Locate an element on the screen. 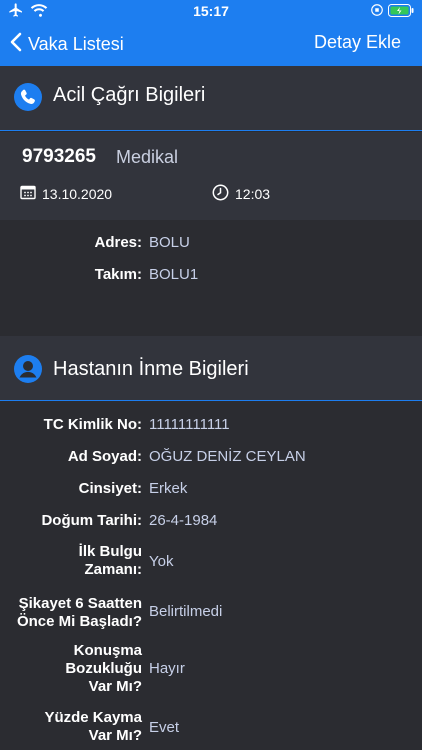 This screenshot has height=750, width=422. user-icon is located at coordinates (28, 369).